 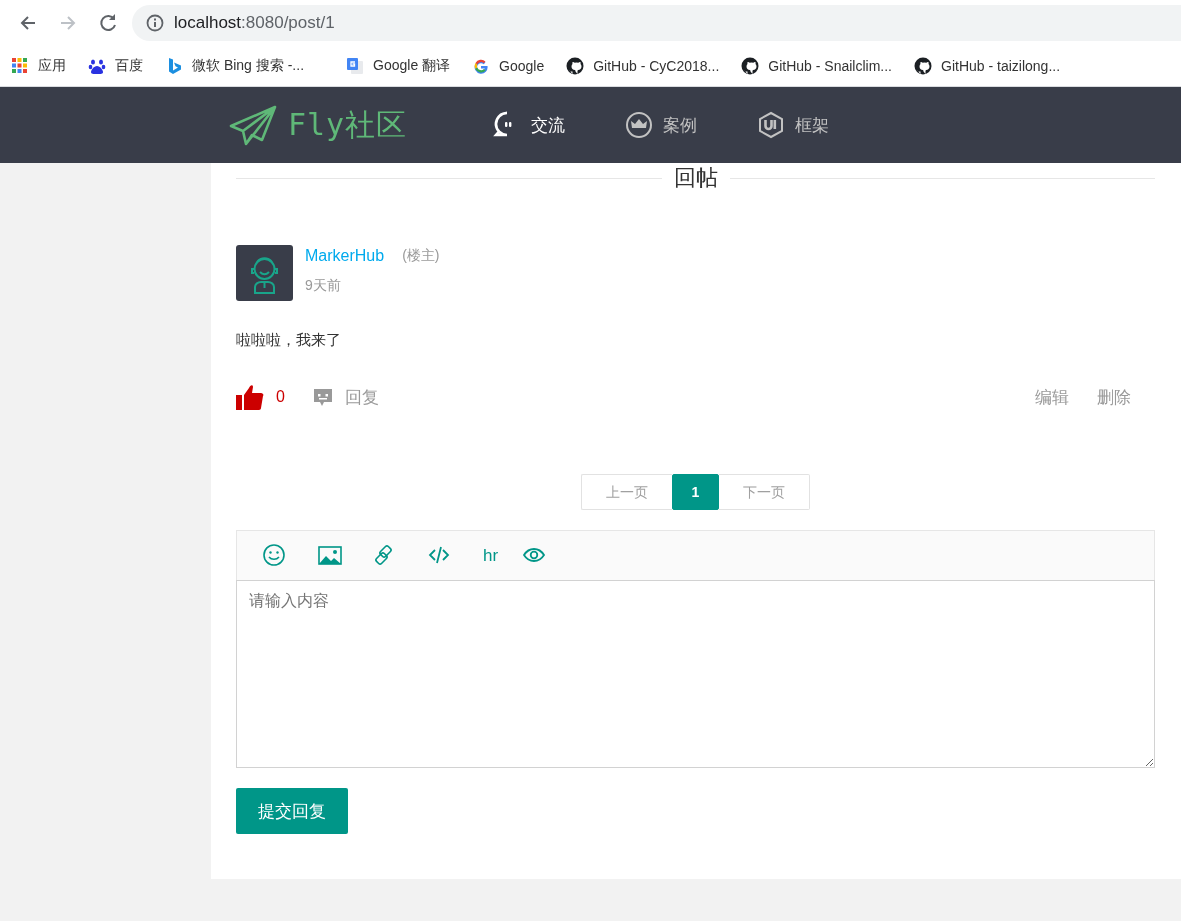 I want to click on nav-link: 框架, so click(x=793, y=125).